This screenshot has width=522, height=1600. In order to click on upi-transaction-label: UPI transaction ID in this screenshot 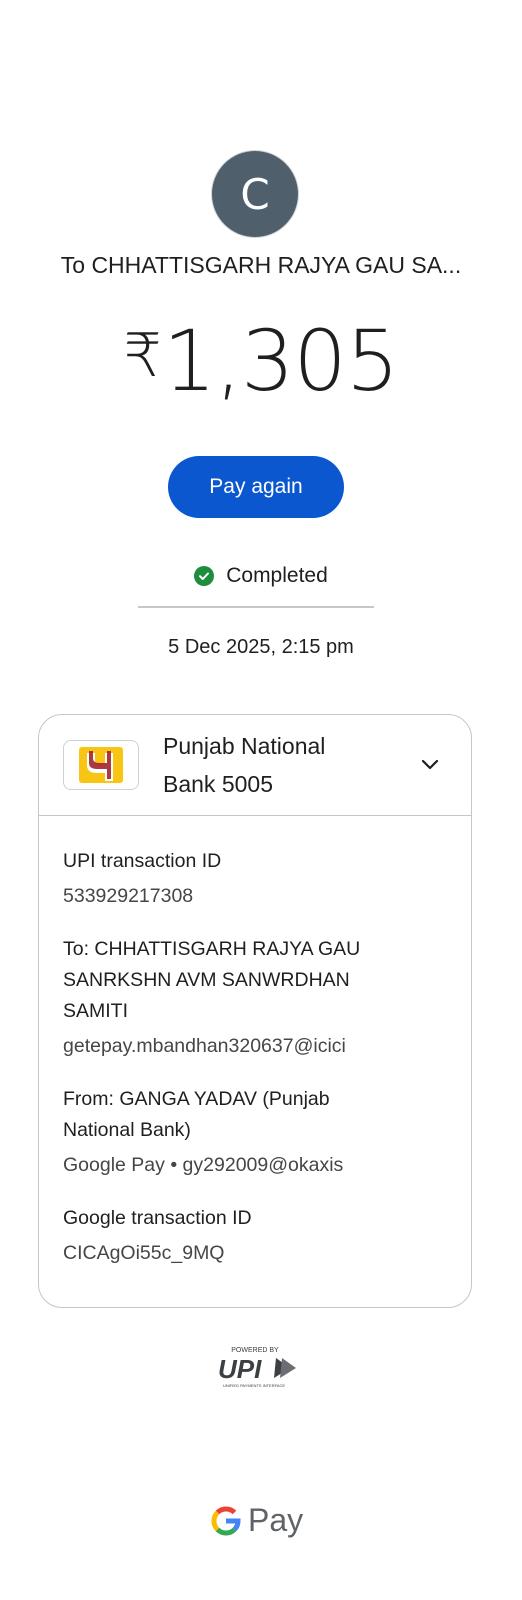, I will do `click(142, 861)`.